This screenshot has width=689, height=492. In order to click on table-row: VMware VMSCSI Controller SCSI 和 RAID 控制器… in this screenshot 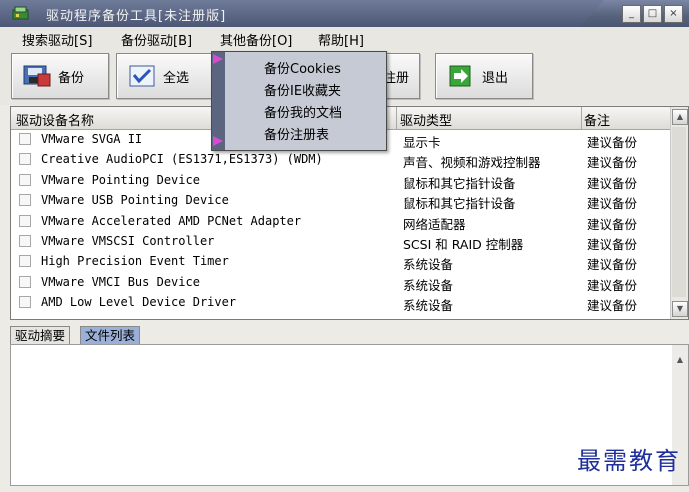, I will do `click(341, 242)`.